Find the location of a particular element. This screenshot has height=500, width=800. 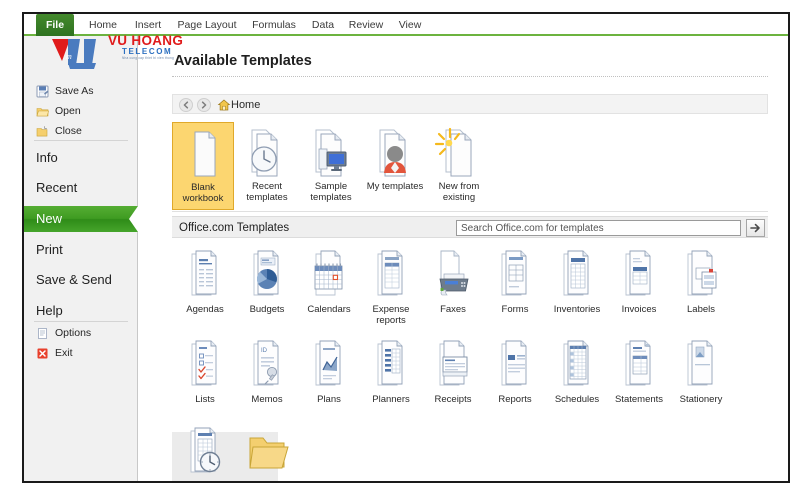

sidebar-label: Close is located at coordinates (68, 131).